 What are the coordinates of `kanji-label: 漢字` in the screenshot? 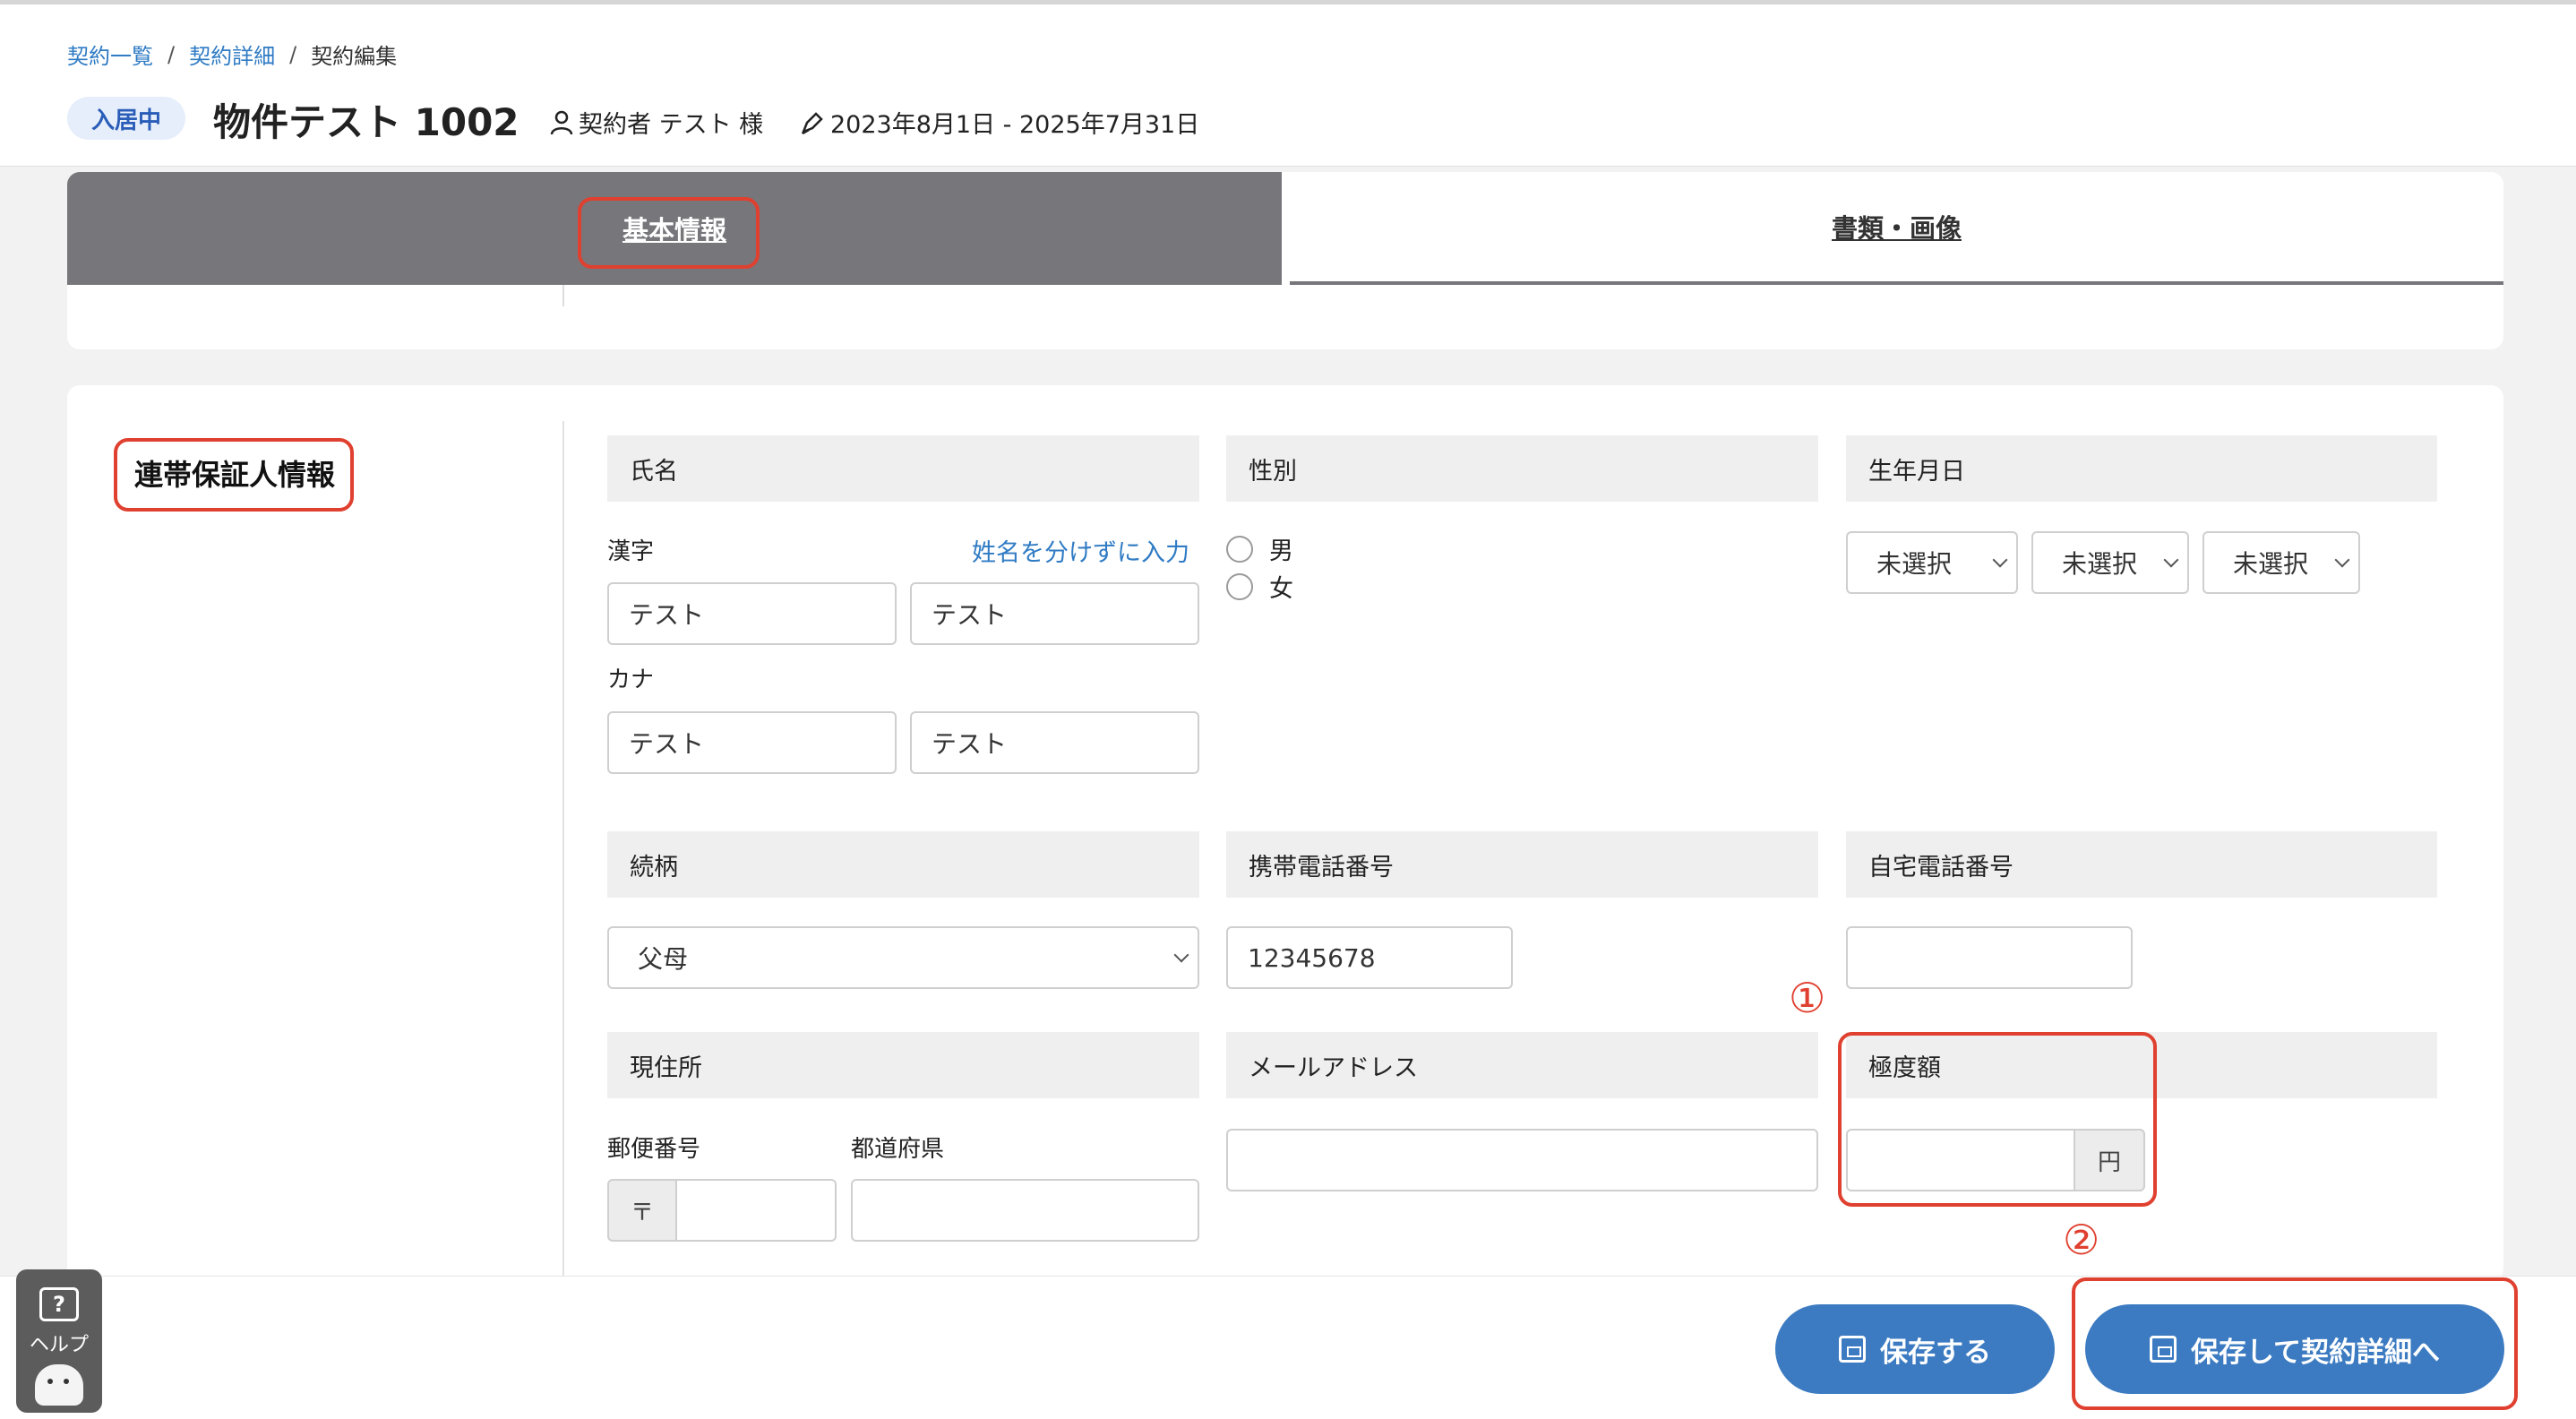 It's located at (631, 551).